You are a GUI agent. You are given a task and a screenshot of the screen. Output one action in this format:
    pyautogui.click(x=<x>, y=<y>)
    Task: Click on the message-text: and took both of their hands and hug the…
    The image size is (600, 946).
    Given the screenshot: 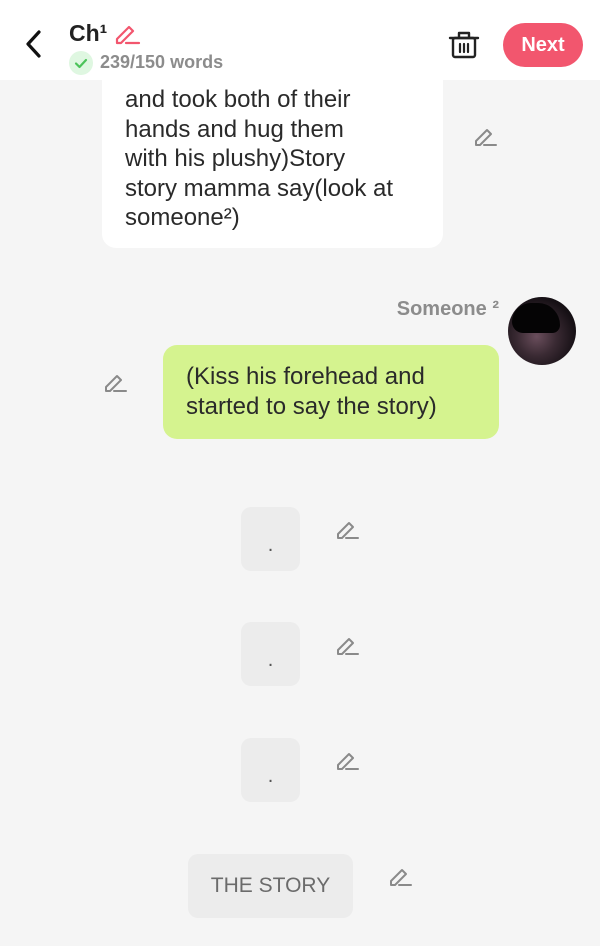 What is the action you would take?
    pyautogui.click(x=259, y=158)
    